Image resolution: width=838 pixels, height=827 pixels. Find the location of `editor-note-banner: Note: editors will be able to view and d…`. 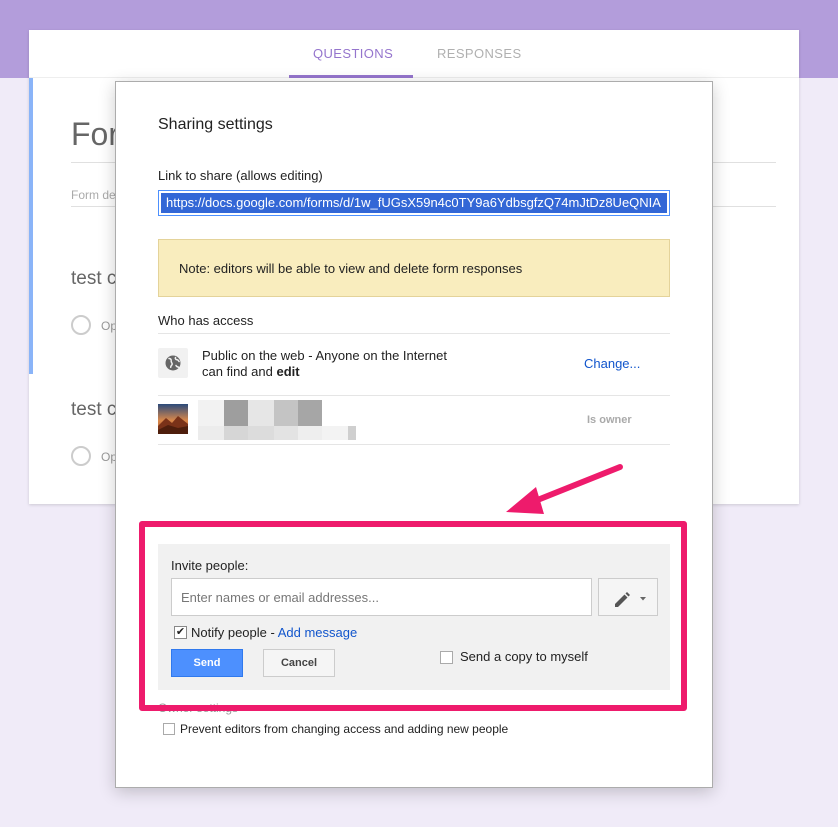

editor-note-banner: Note: editors will be able to view and d… is located at coordinates (414, 268).